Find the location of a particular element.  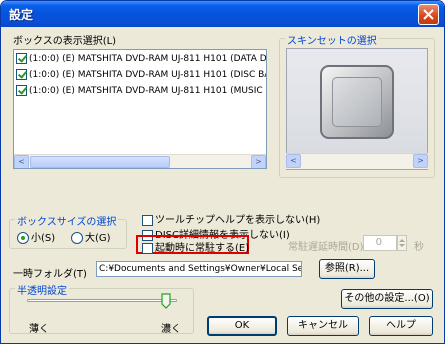

size-small-radio: 小(S) is located at coordinates (36, 236).